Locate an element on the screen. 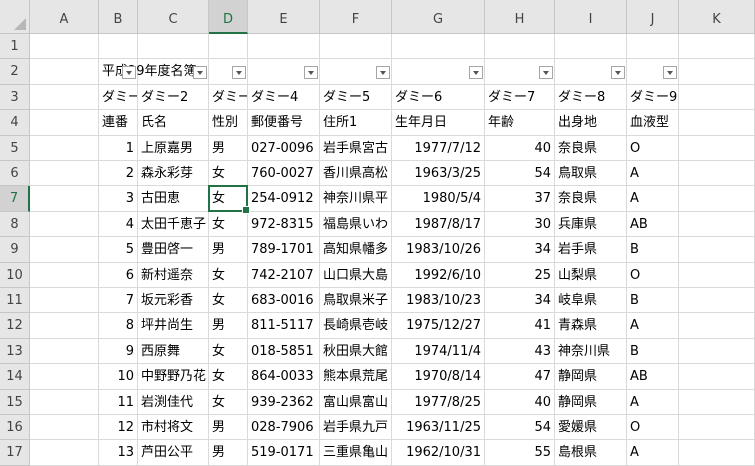 This screenshot has width=755, height=466. cell-G14: 1970/8/14 is located at coordinates (438, 377).